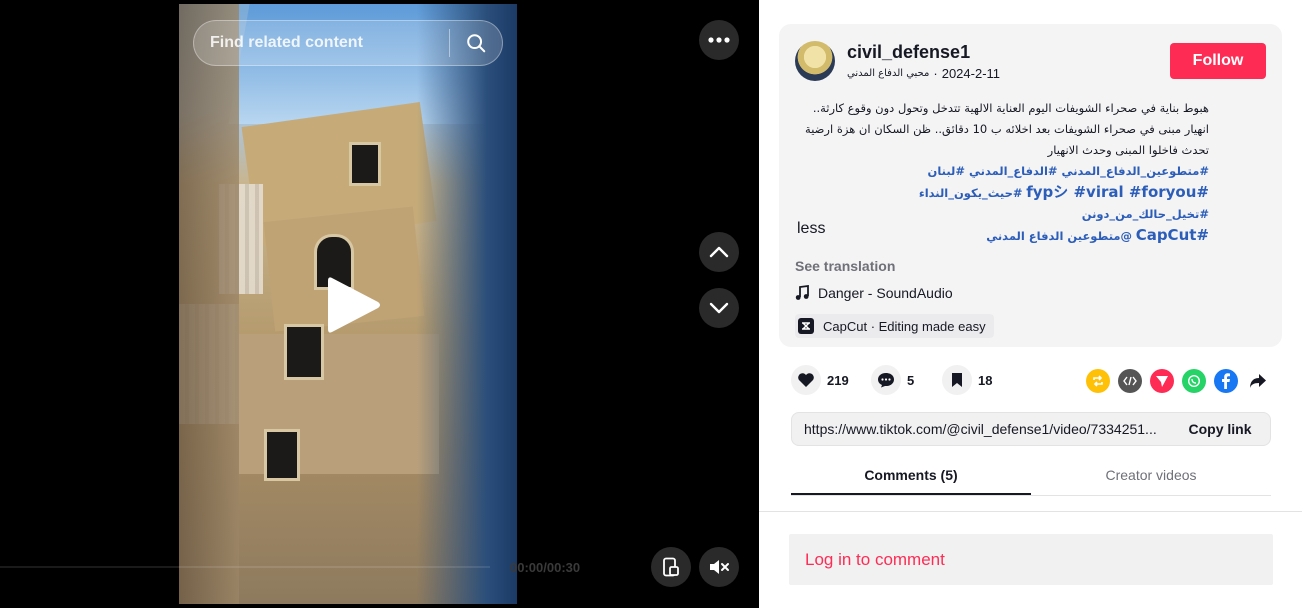  What do you see at coordinates (1030, 511) in the screenshot?
I see `section-divider` at bounding box center [1030, 511].